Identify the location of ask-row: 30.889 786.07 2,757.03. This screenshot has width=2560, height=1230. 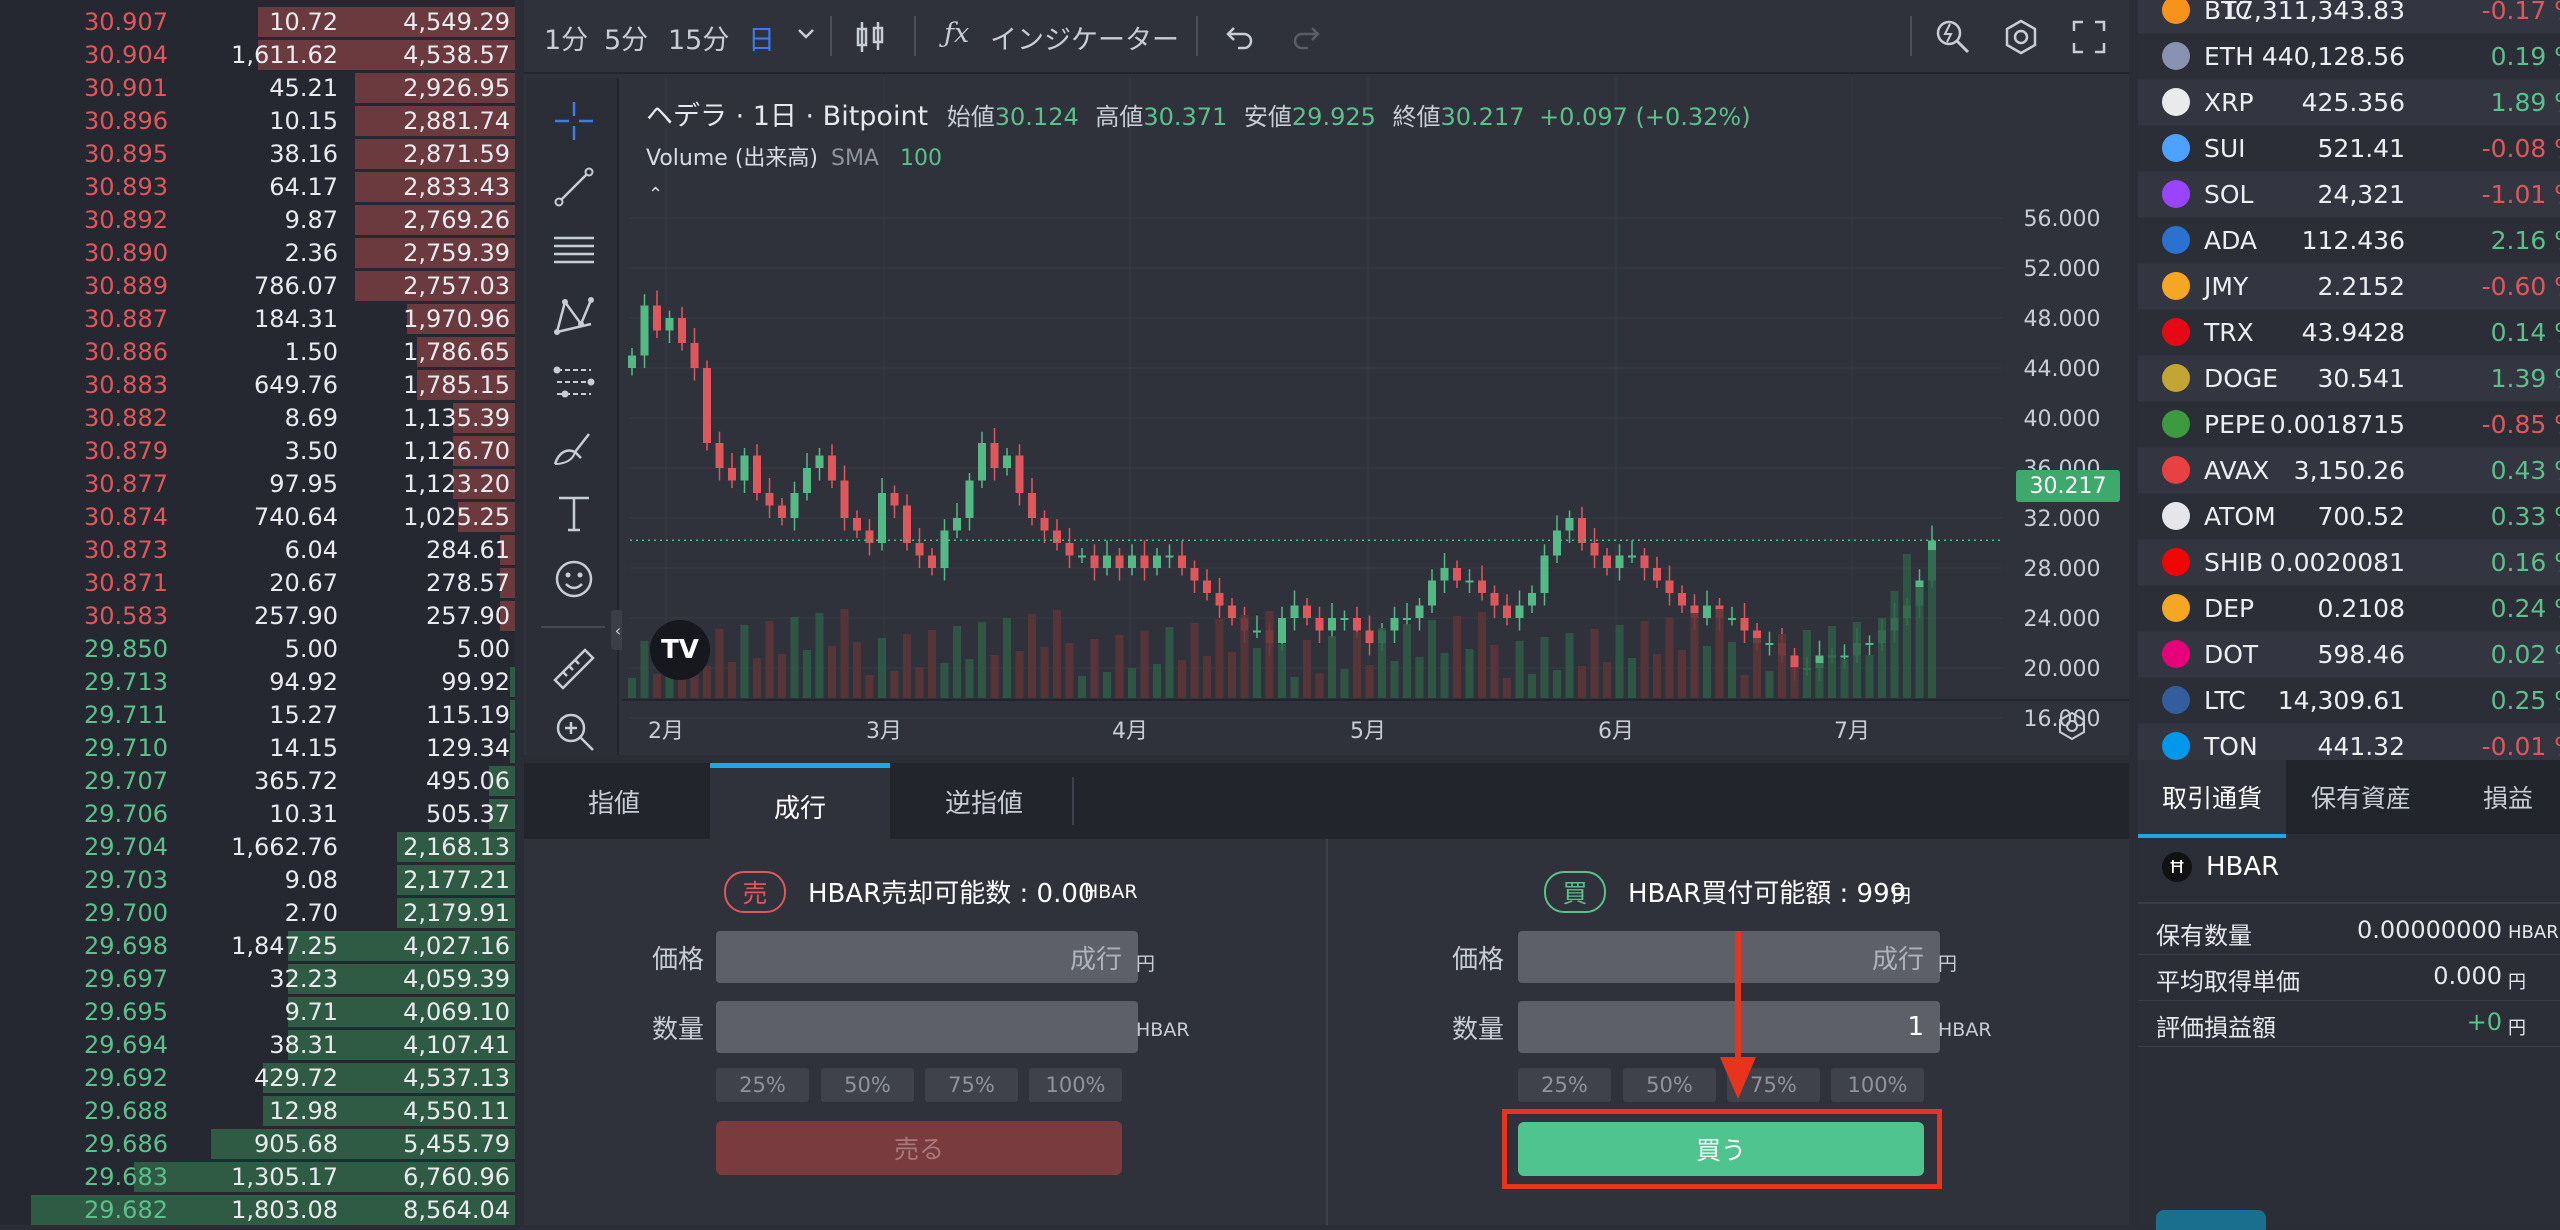
(257, 284).